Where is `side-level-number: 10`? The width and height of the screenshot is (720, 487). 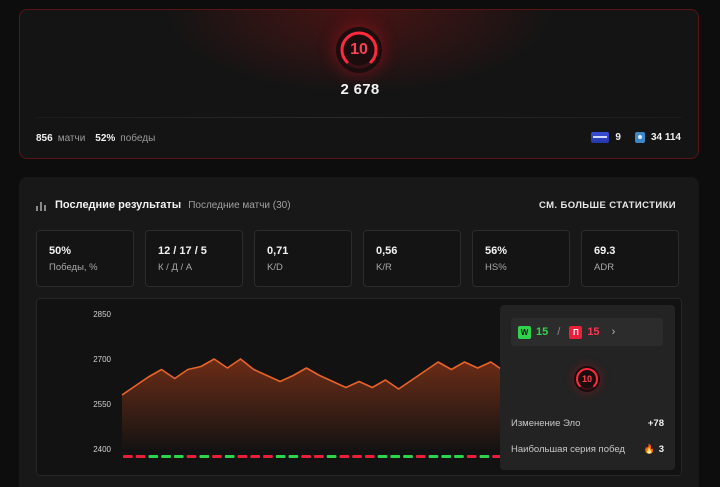
side-level-number: 10 is located at coordinates (586, 379).